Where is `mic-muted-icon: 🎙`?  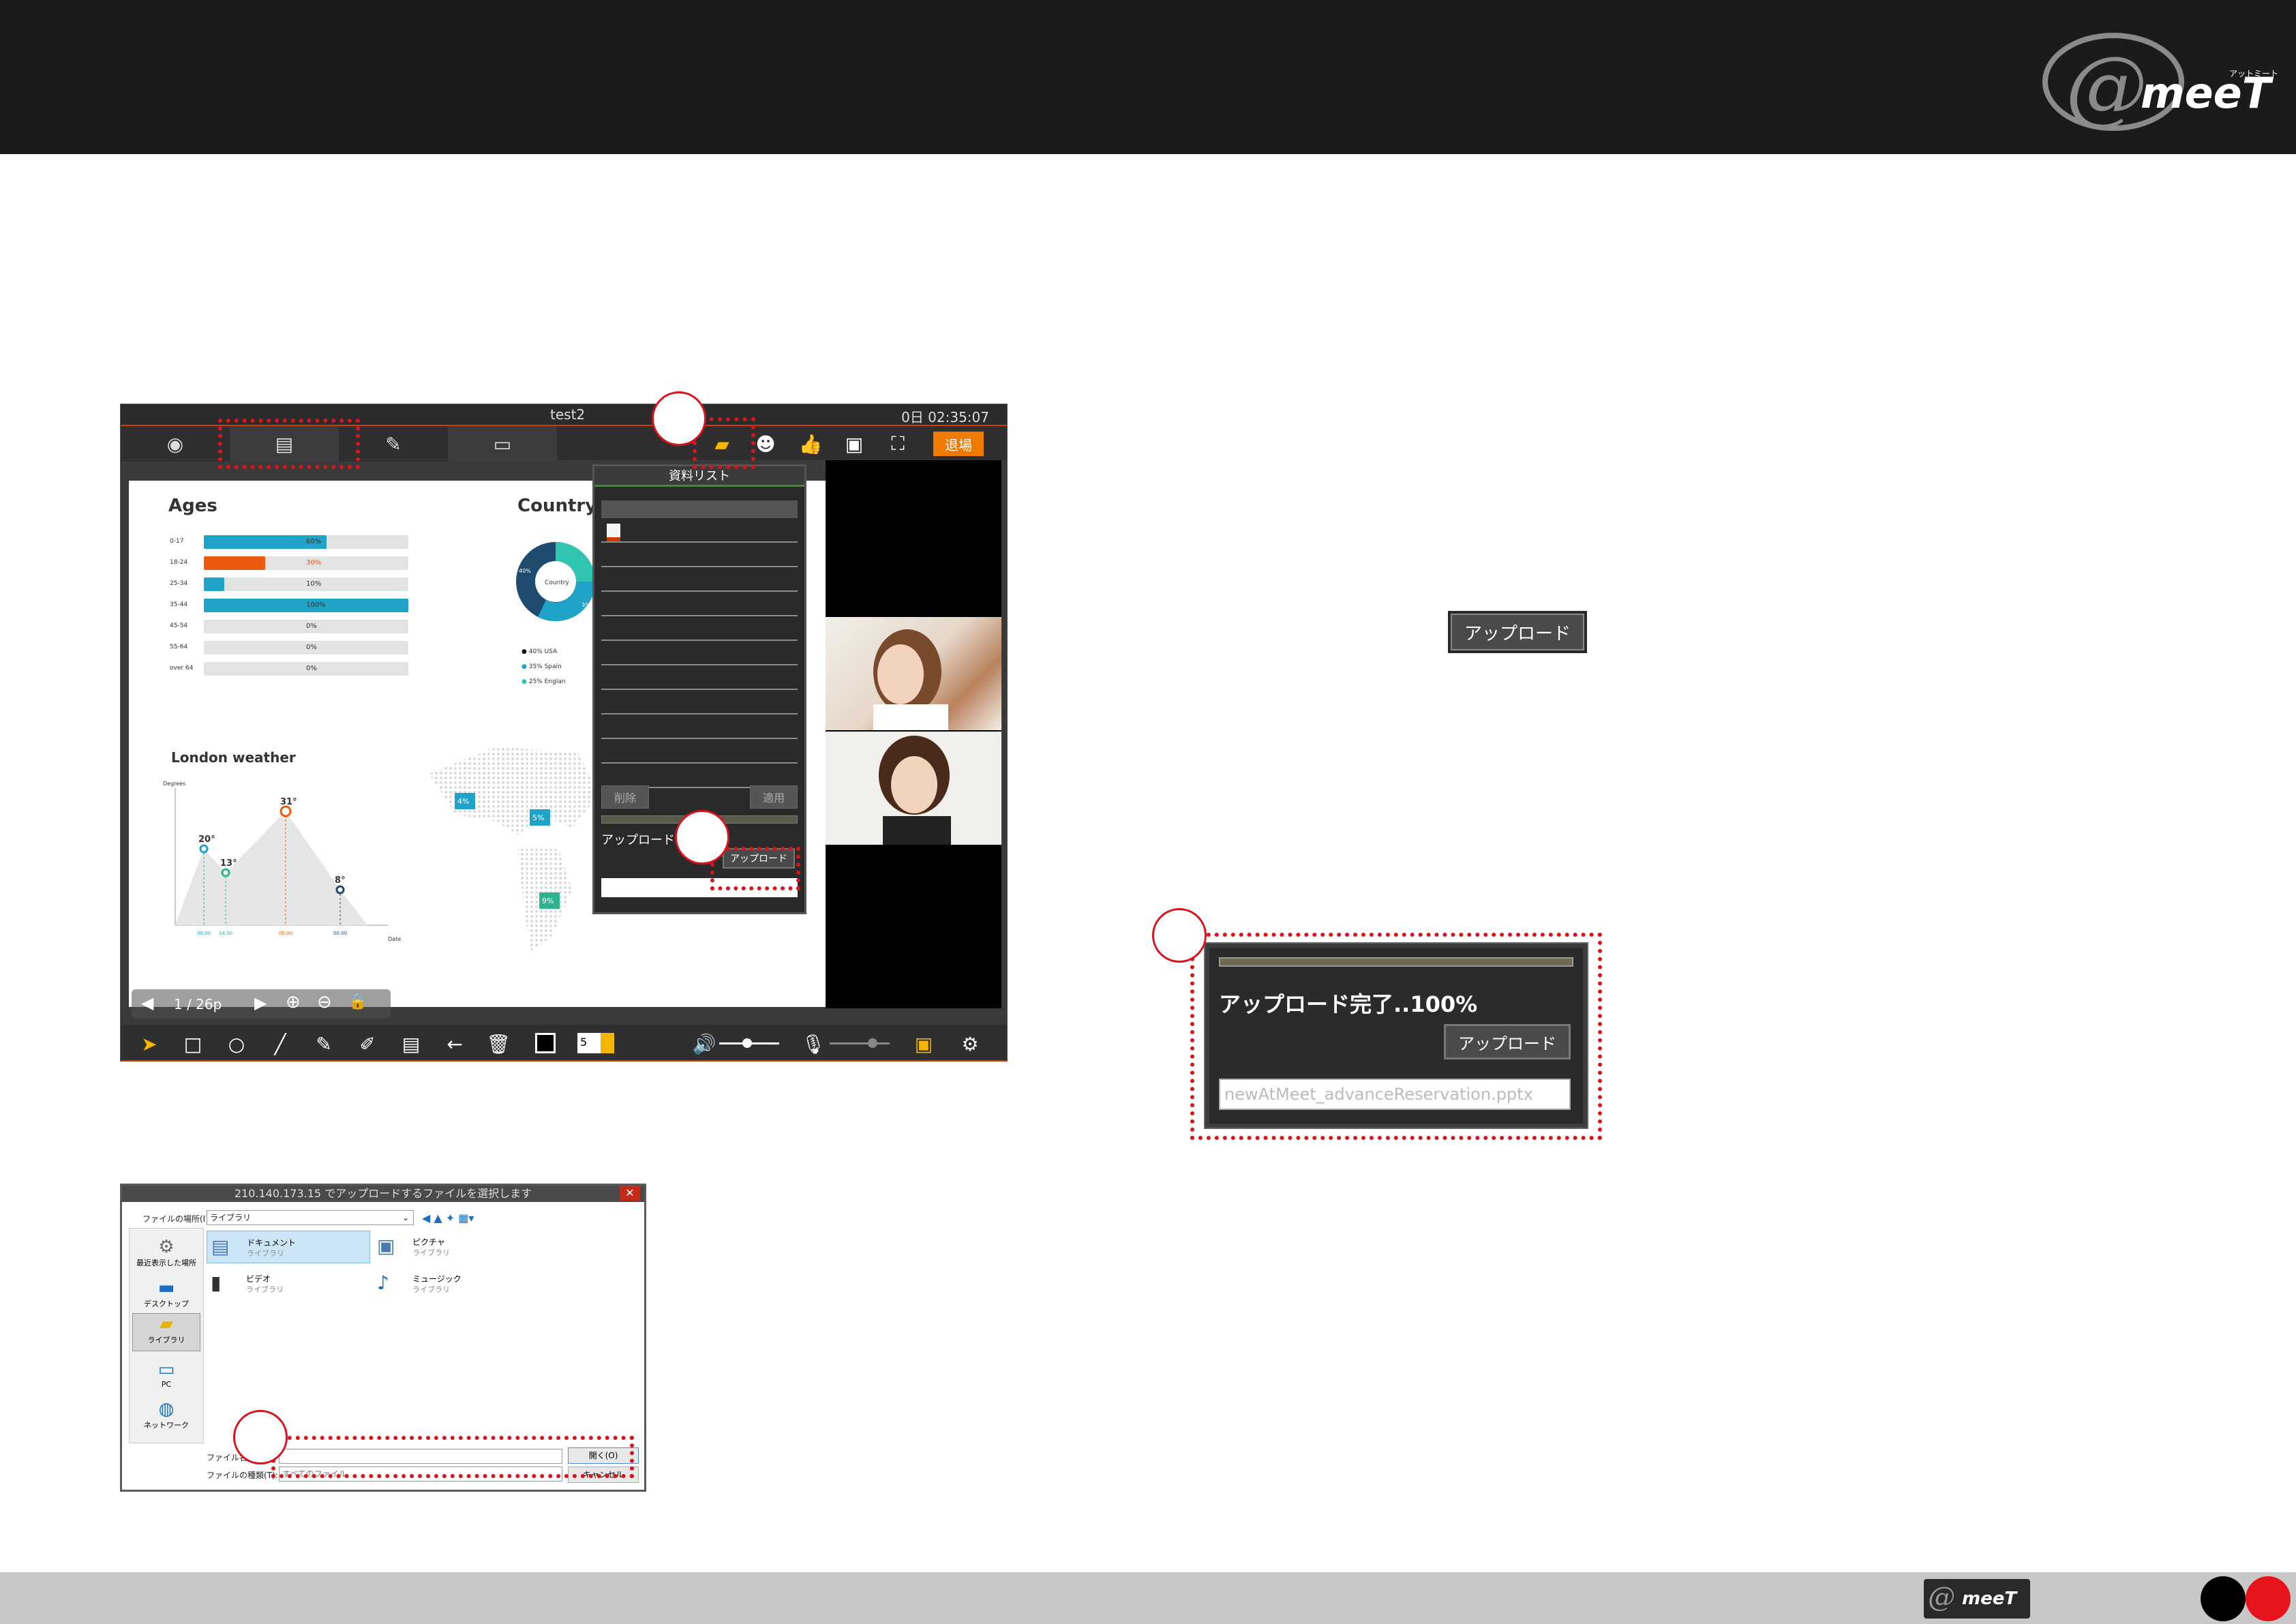
mic-muted-icon: 🎙 is located at coordinates (813, 1044).